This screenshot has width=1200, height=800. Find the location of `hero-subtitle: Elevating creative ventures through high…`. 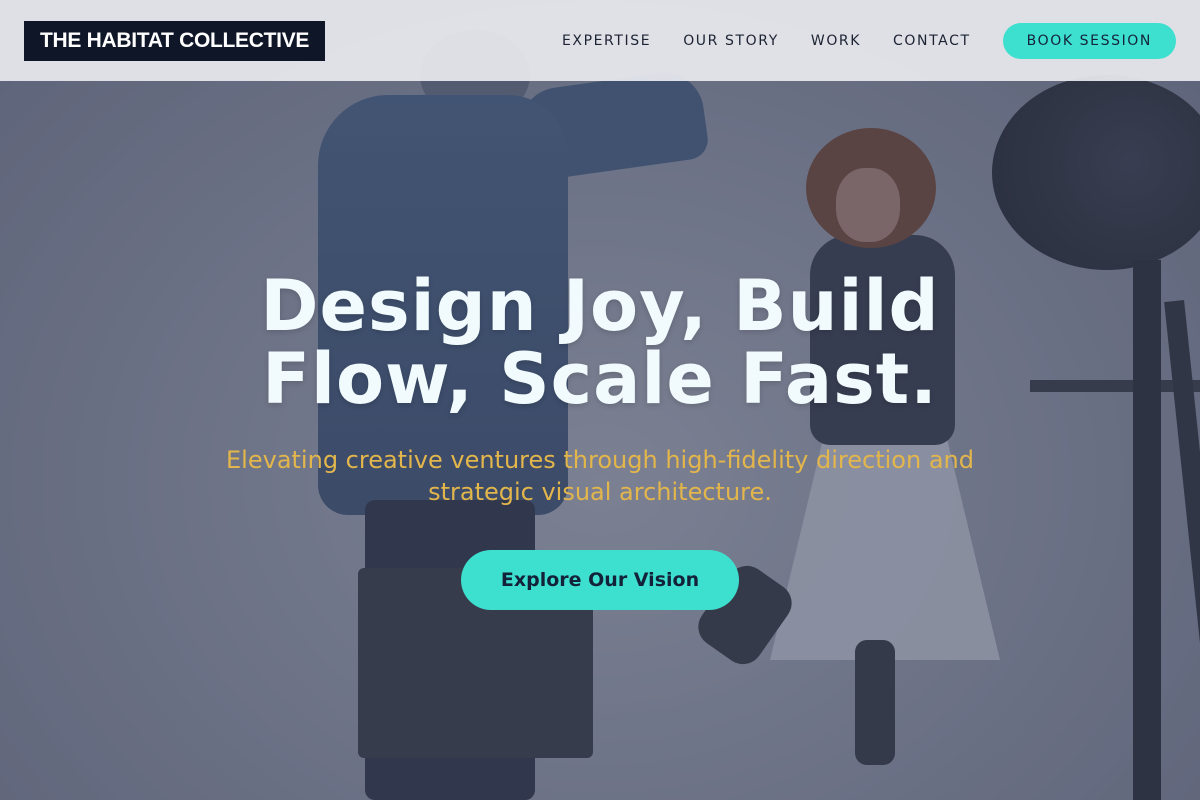

hero-subtitle: Elevating creative ventures through high… is located at coordinates (600, 476).